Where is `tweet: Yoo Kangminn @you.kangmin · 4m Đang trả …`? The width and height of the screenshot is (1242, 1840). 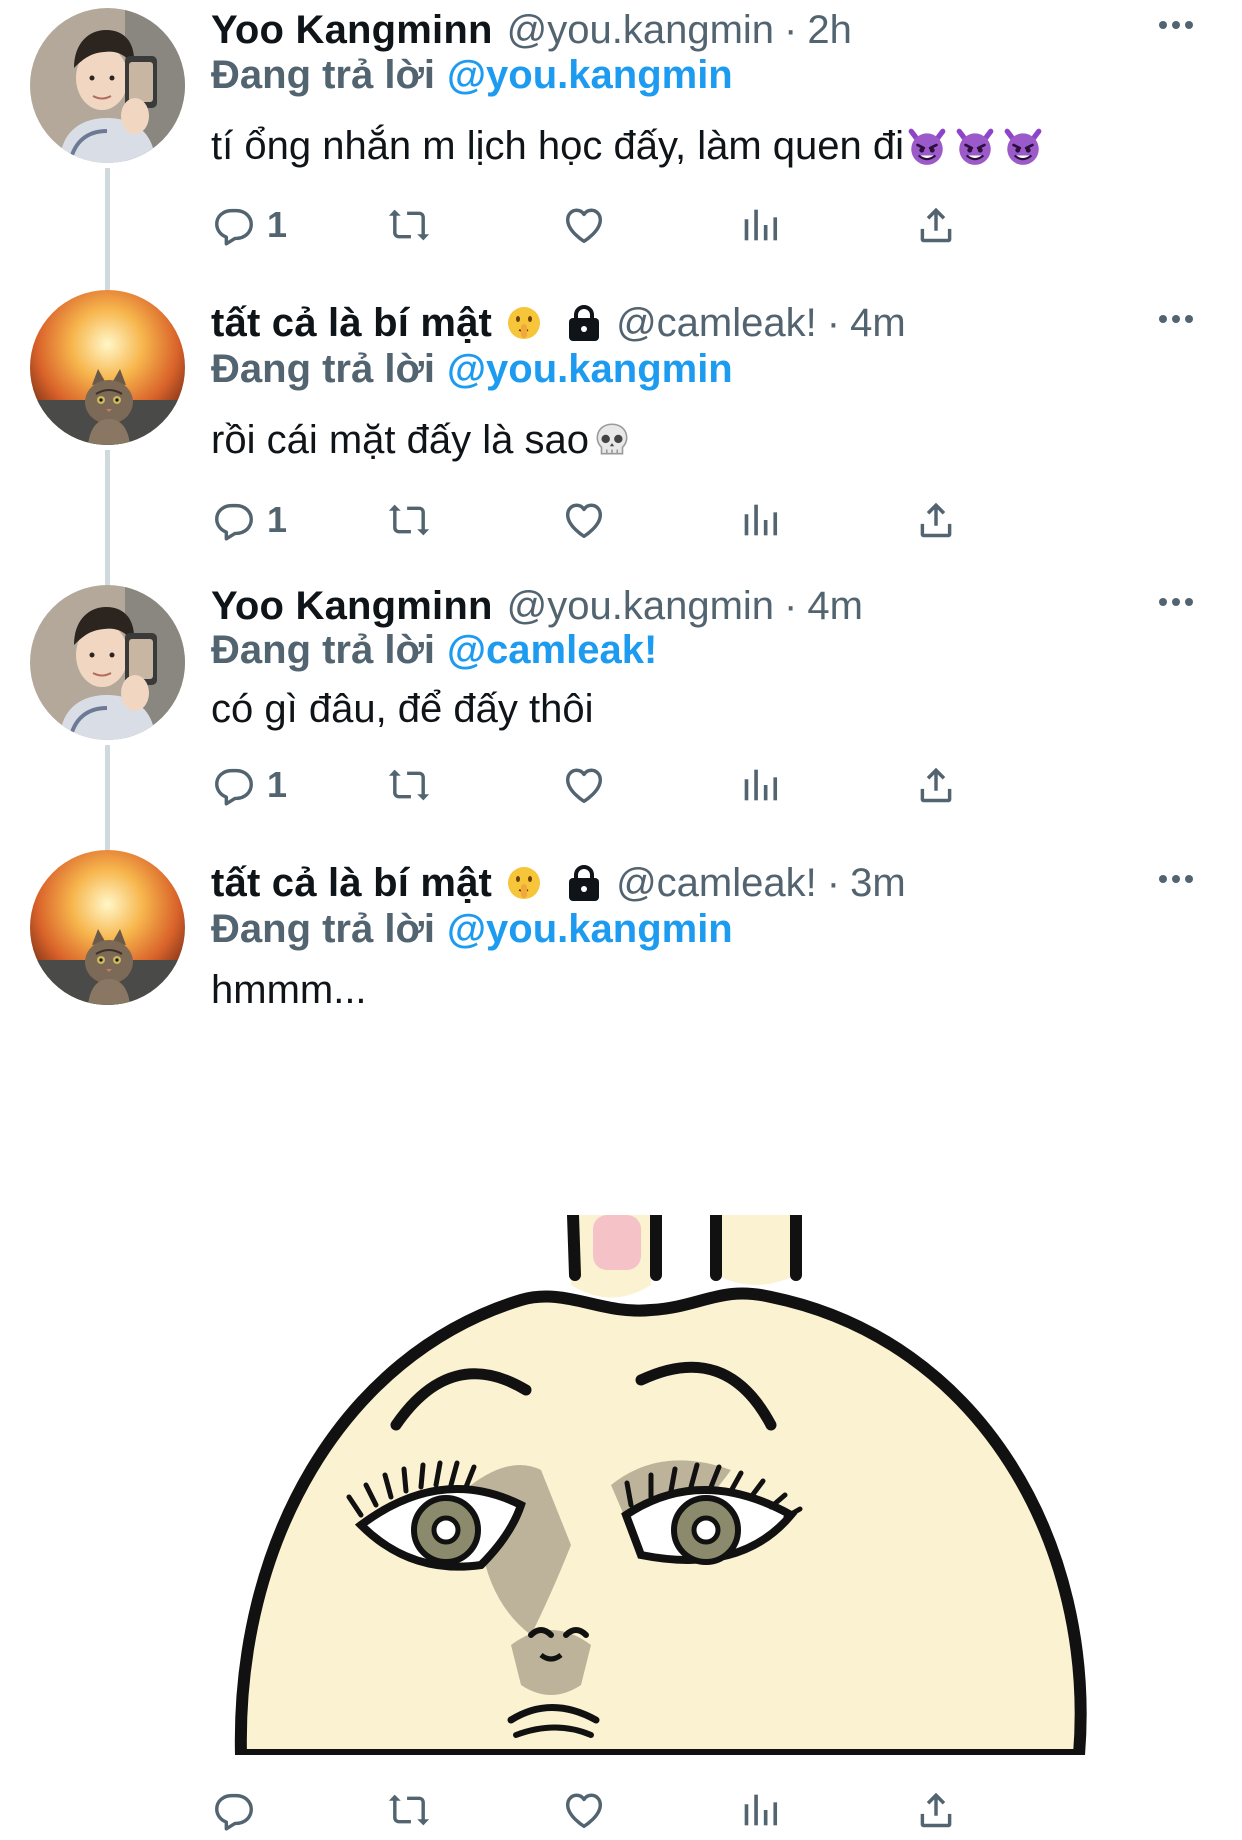
tweet: Yoo Kangminn @you.kangmin · 4m Đang trả … is located at coordinates (621, 717).